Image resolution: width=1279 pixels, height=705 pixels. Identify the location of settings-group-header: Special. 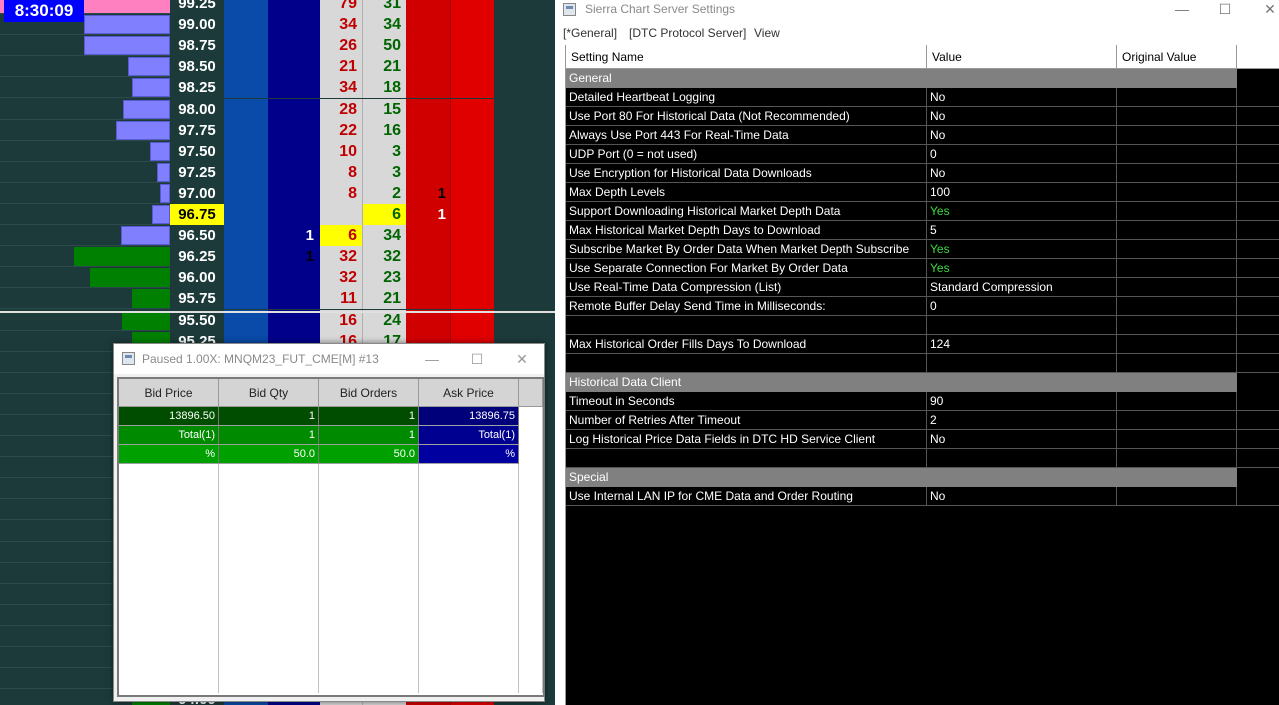
(922, 477).